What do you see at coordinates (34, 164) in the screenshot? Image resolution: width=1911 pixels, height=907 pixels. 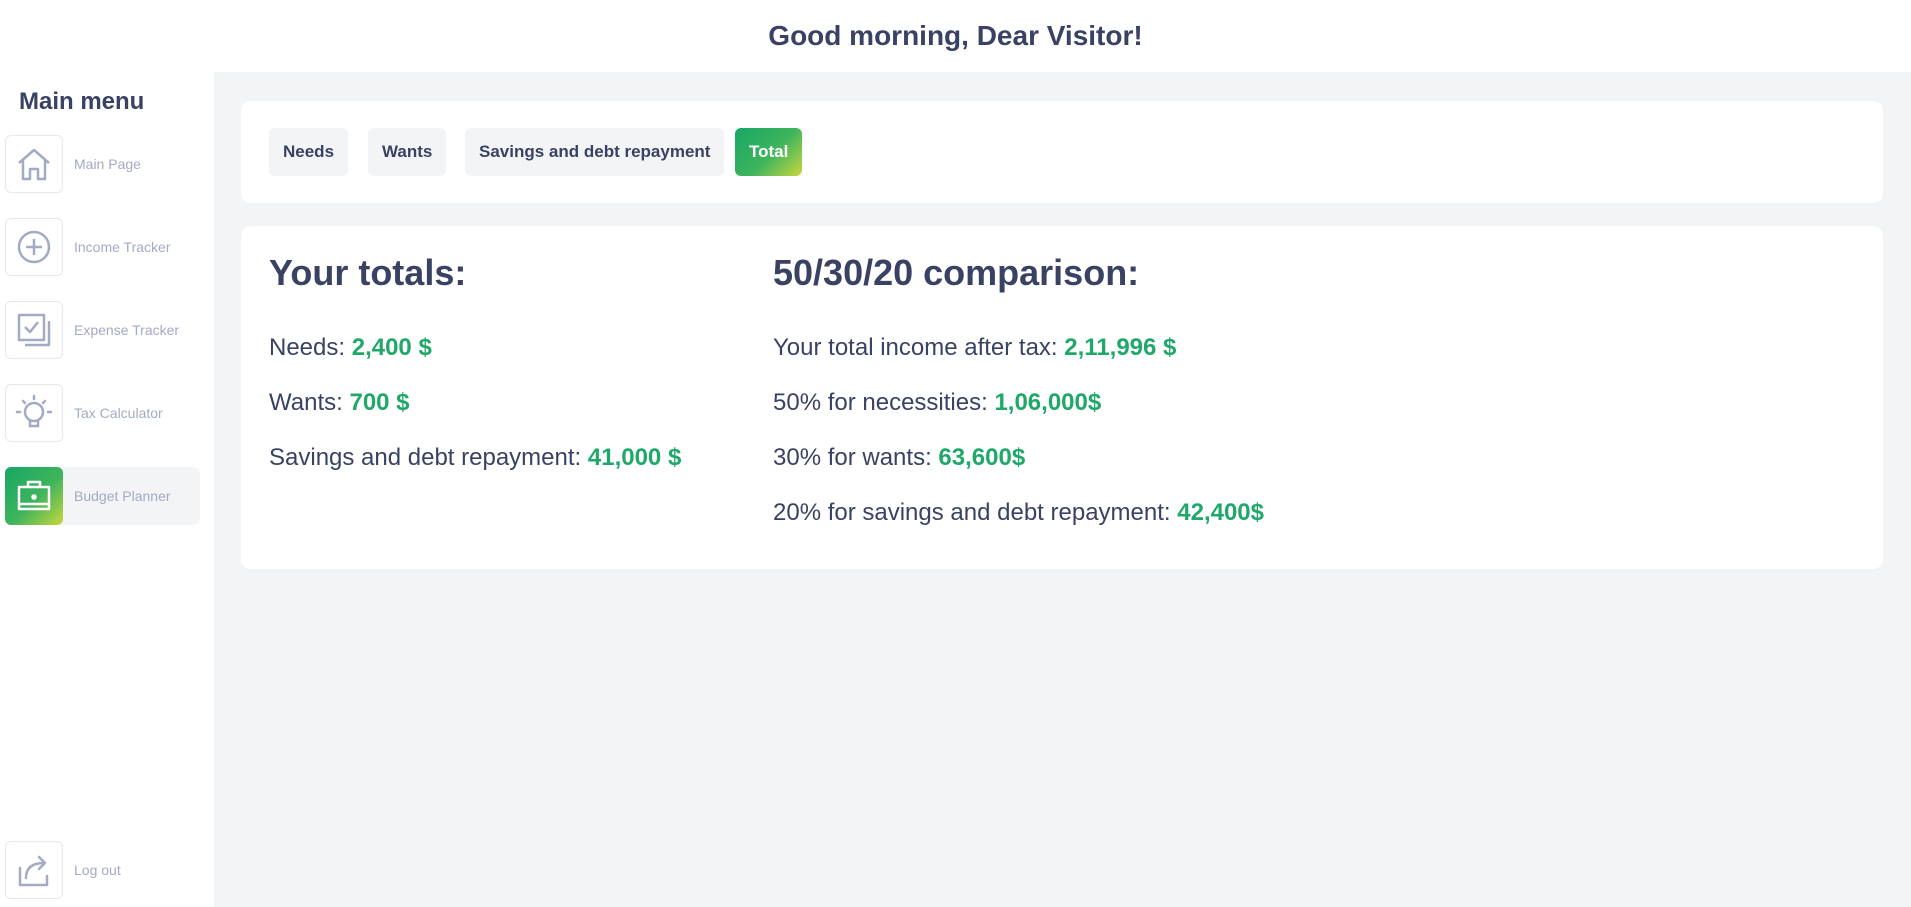 I see `home-icon` at bounding box center [34, 164].